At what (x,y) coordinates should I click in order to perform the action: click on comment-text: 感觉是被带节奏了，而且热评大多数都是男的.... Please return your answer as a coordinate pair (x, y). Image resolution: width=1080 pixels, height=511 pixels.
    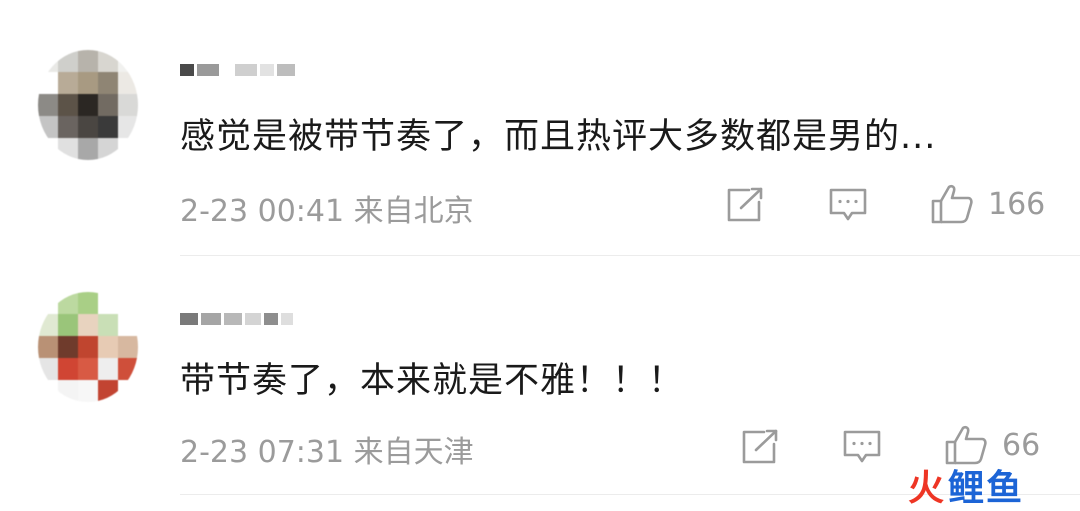
    Looking at the image, I should click on (558, 137).